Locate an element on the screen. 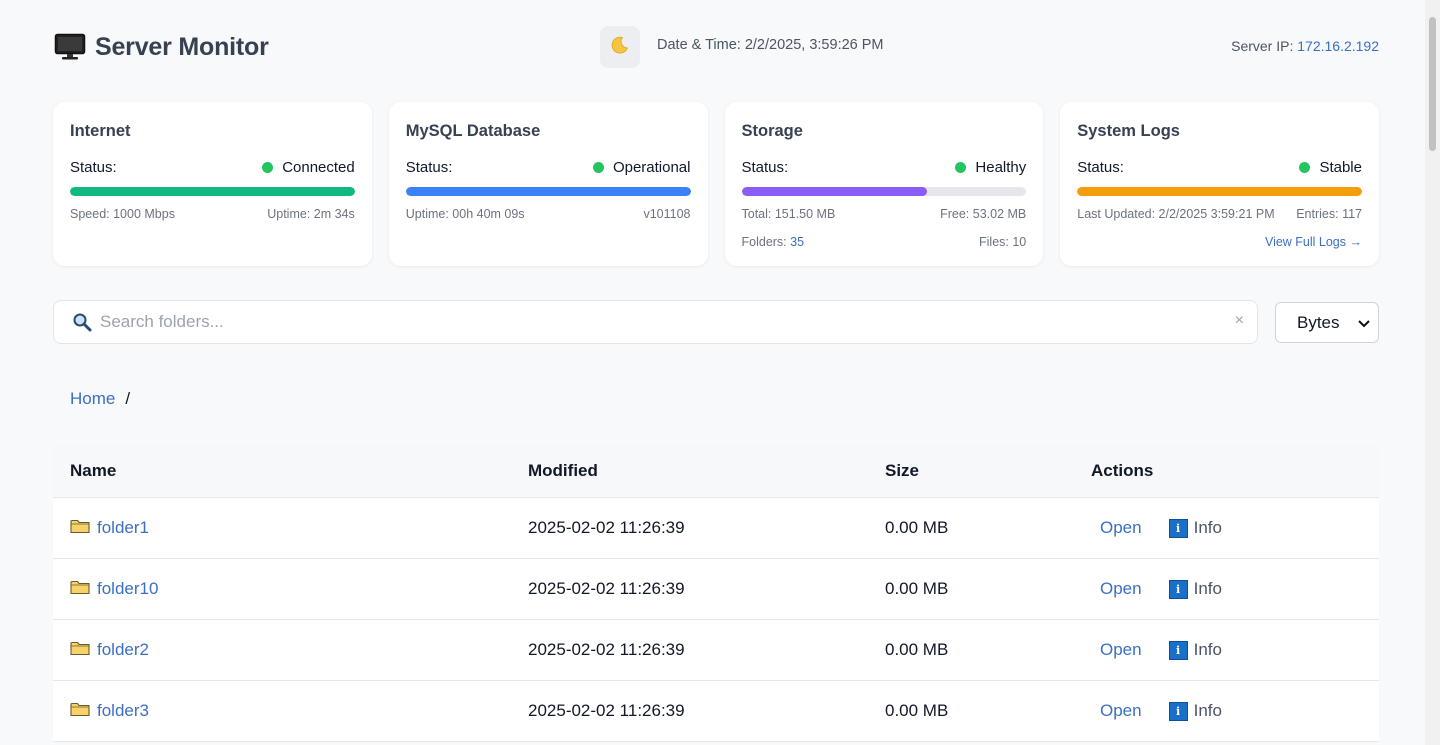 This screenshot has height=745, width=1440. status-row: Status: Stable is located at coordinates (1219, 167).